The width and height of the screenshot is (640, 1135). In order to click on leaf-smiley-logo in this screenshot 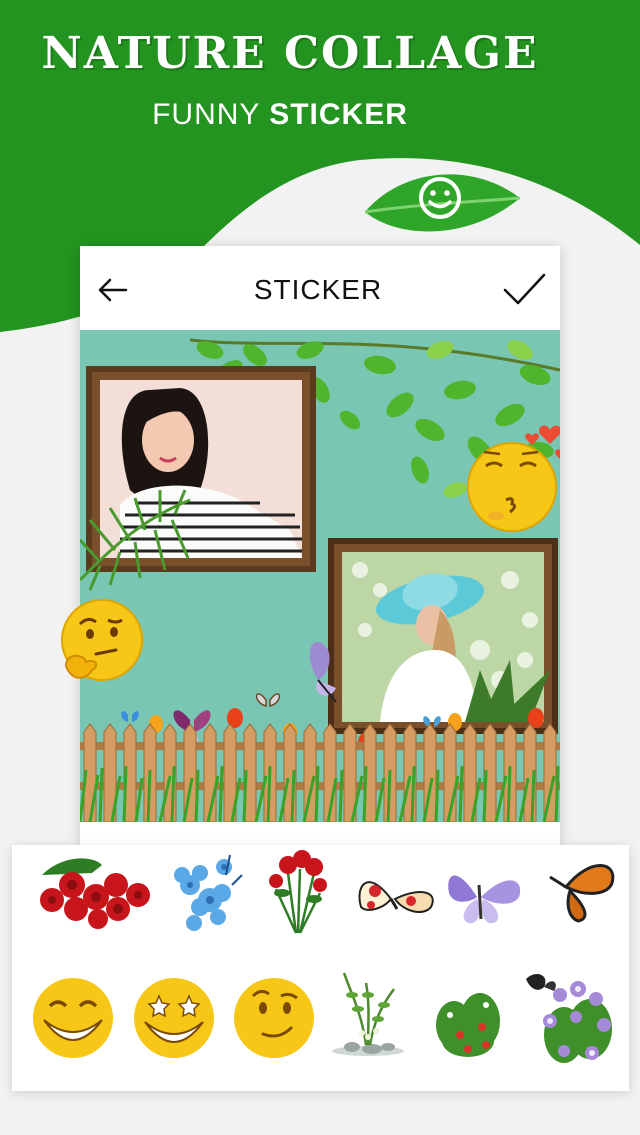, I will do `click(442, 203)`.